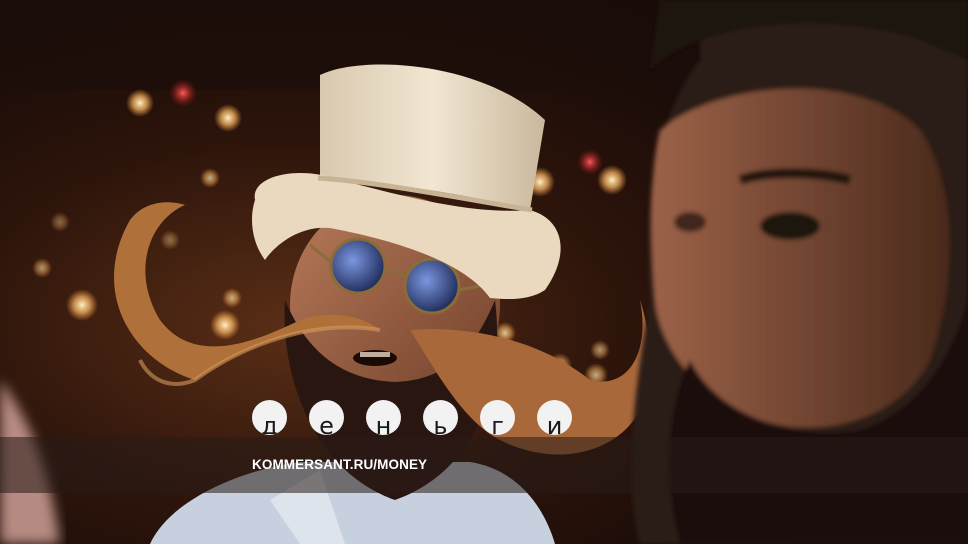 The image size is (968, 544). I want to click on logo-letter: ь, so click(440, 423).